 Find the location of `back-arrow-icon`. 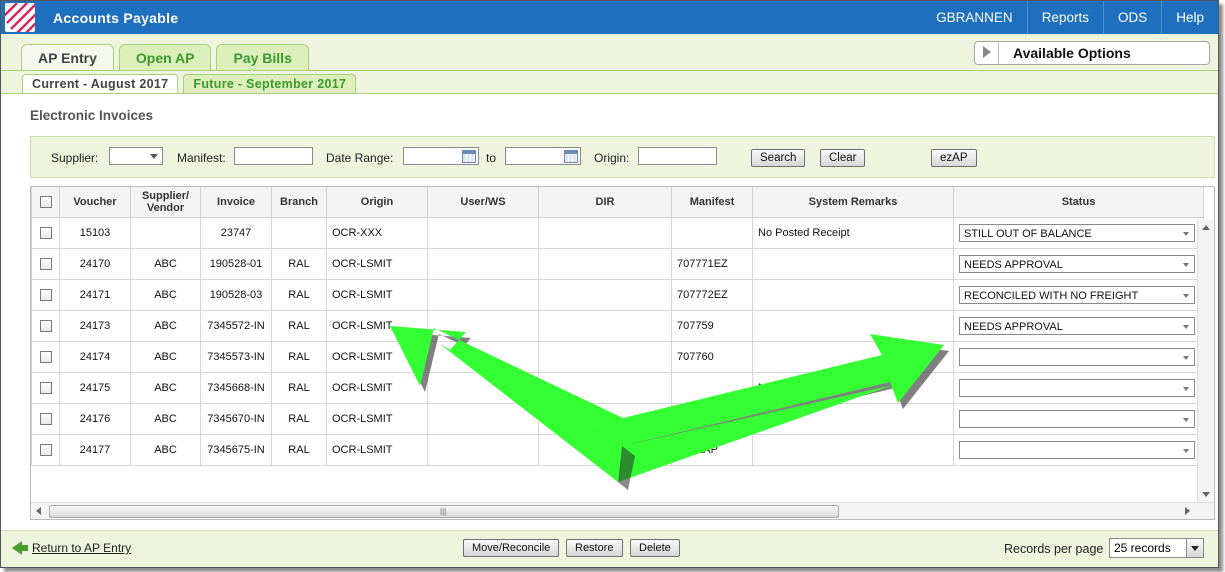

back-arrow-icon is located at coordinates (20, 548).